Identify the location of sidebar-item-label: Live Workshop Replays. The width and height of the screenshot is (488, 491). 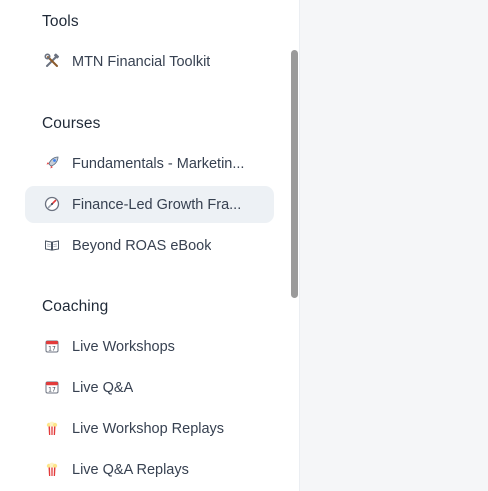
(148, 428).